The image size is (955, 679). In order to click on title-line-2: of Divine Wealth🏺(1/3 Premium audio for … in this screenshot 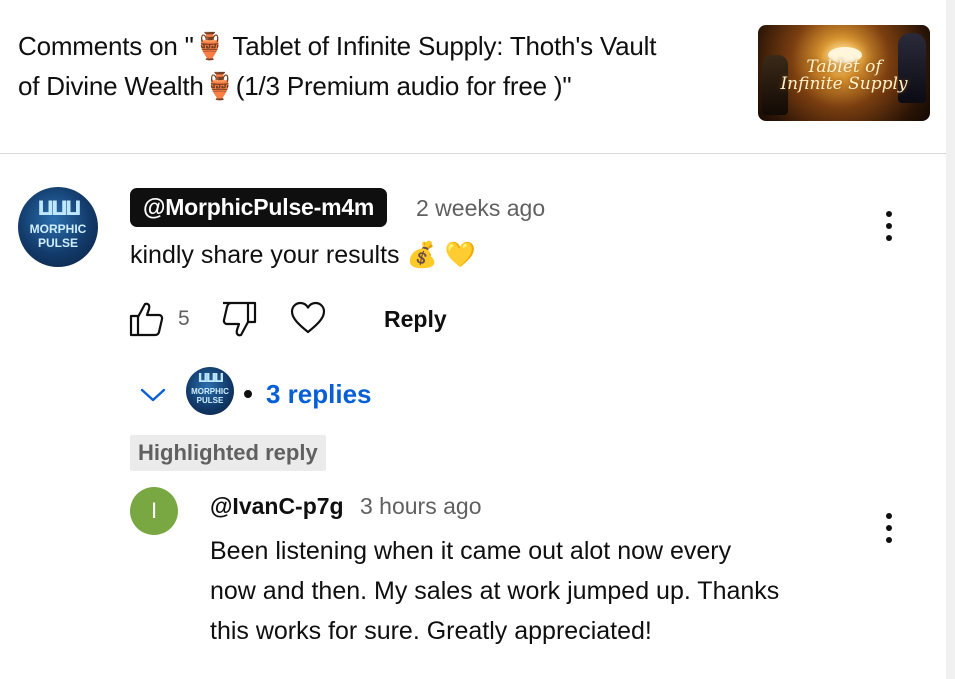, I will do `click(295, 86)`.